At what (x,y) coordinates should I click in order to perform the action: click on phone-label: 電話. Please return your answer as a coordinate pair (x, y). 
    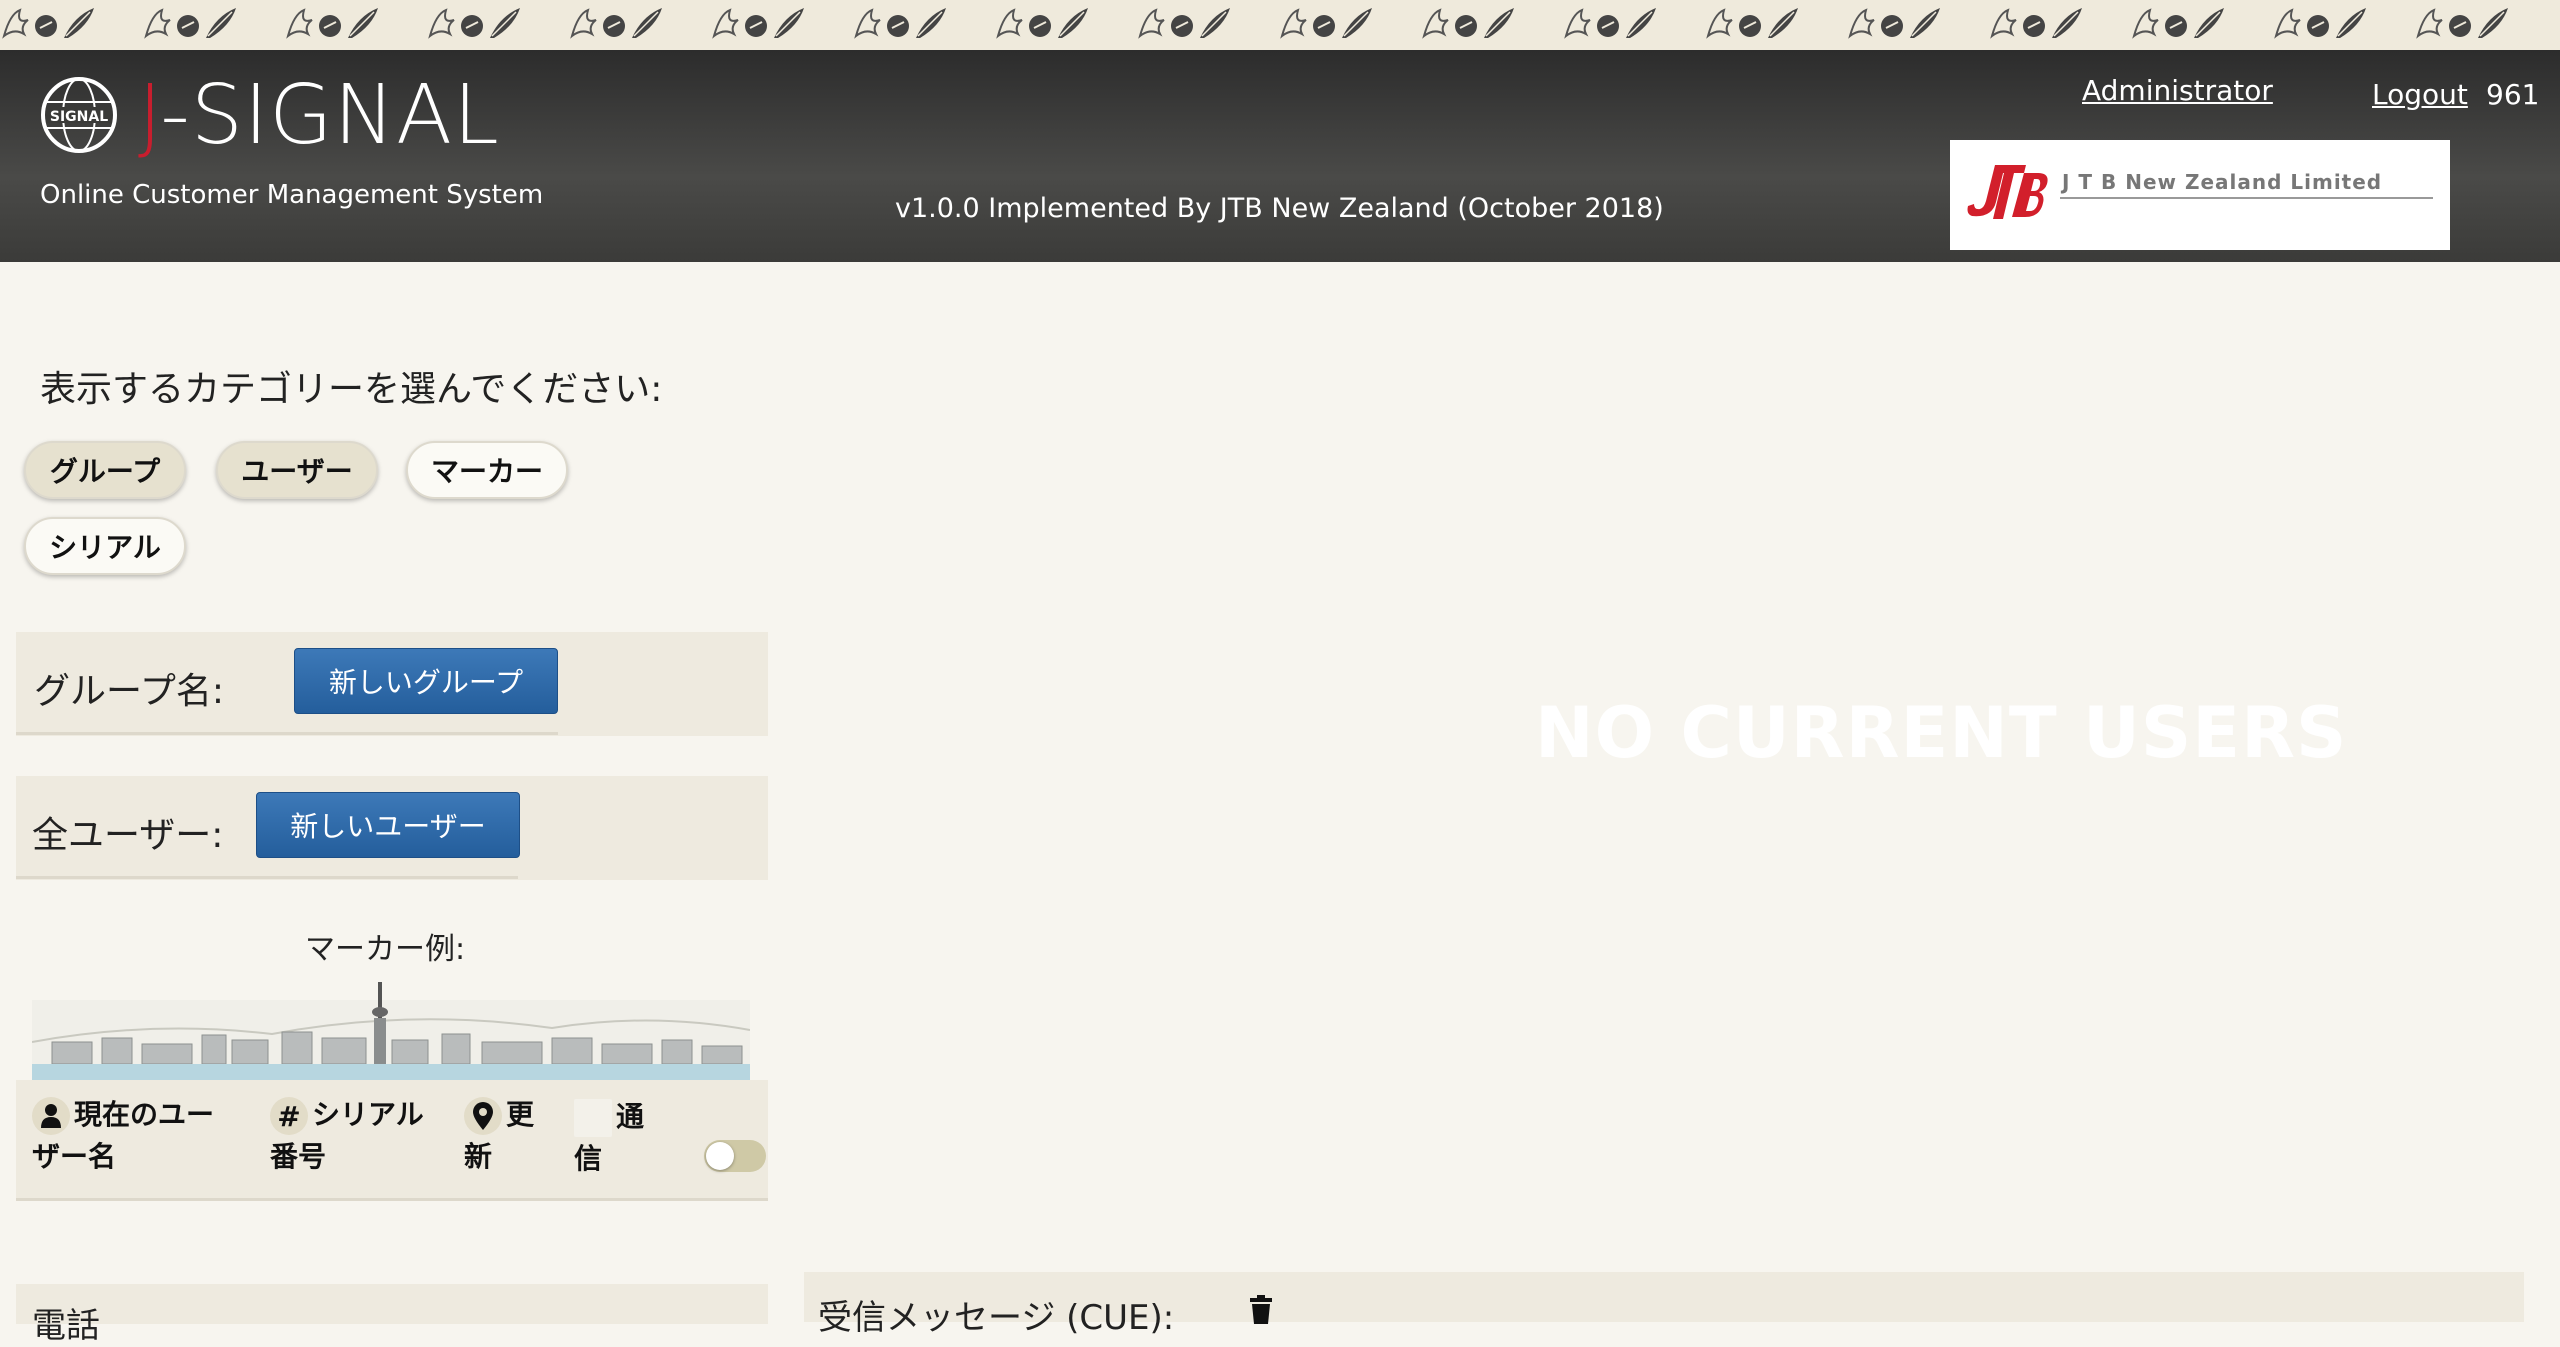
    Looking at the image, I should click on (66, 1326).